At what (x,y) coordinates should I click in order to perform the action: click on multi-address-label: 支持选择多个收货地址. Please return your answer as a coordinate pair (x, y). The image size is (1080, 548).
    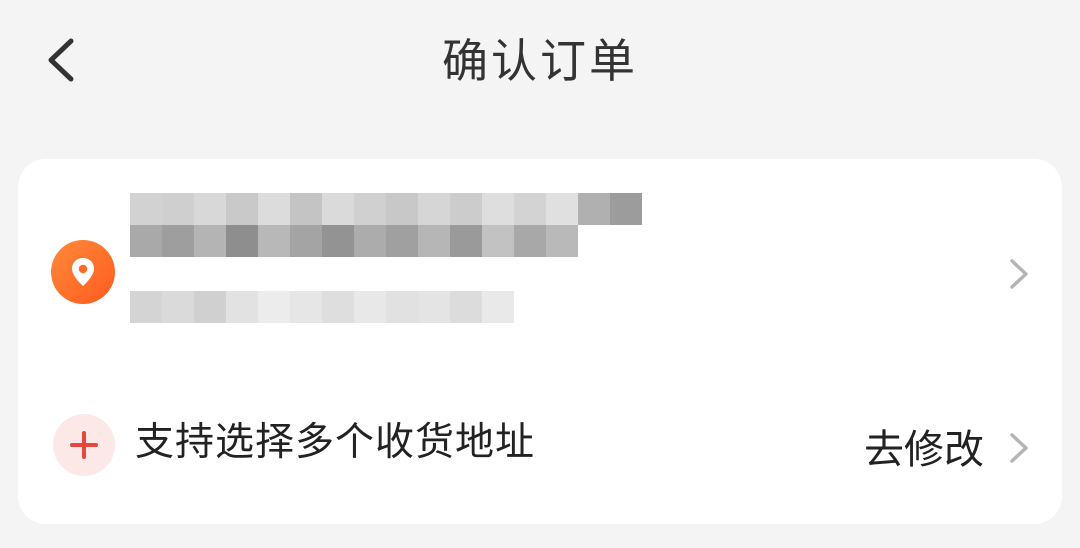
    Looking at the image, I should click on (335, 442).